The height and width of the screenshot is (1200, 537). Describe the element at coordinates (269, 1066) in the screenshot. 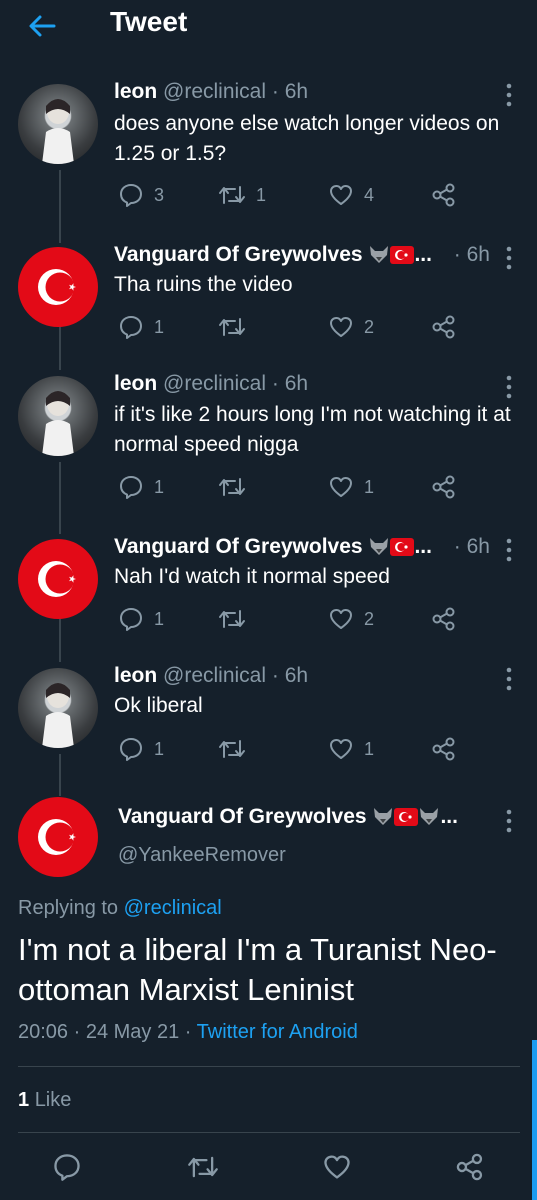

I see `divider` at that location.